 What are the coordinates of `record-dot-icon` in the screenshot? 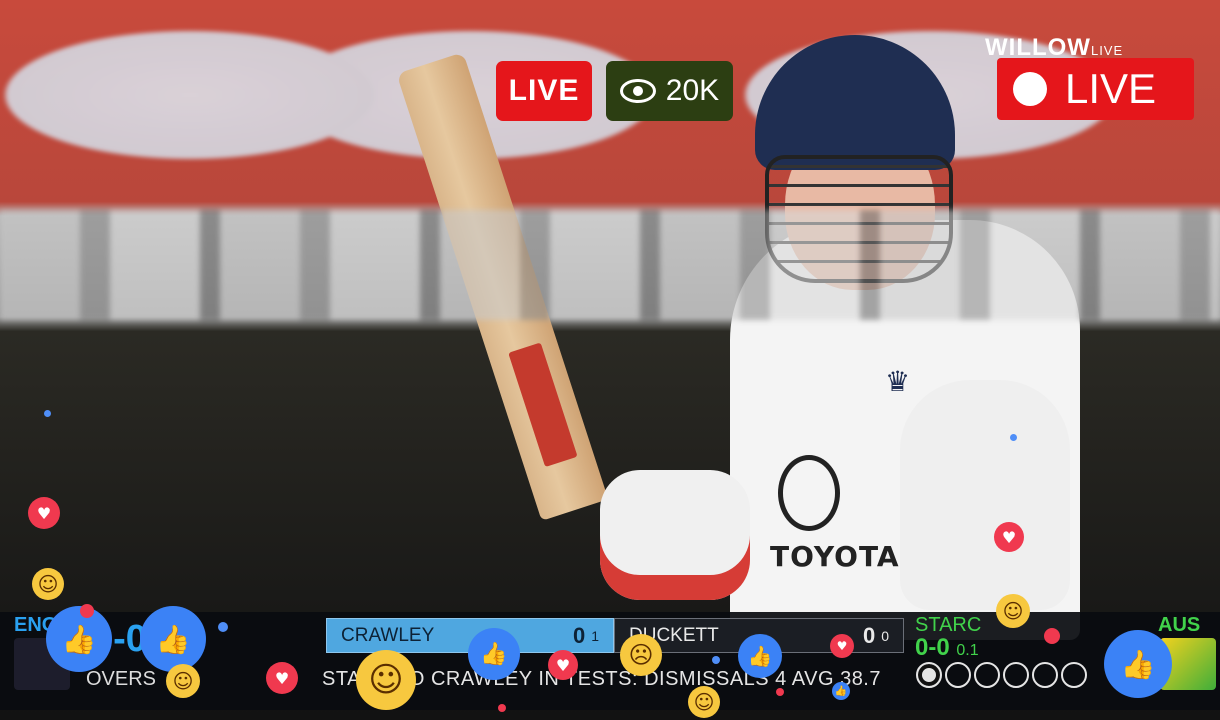 It's located at (1030, 89).